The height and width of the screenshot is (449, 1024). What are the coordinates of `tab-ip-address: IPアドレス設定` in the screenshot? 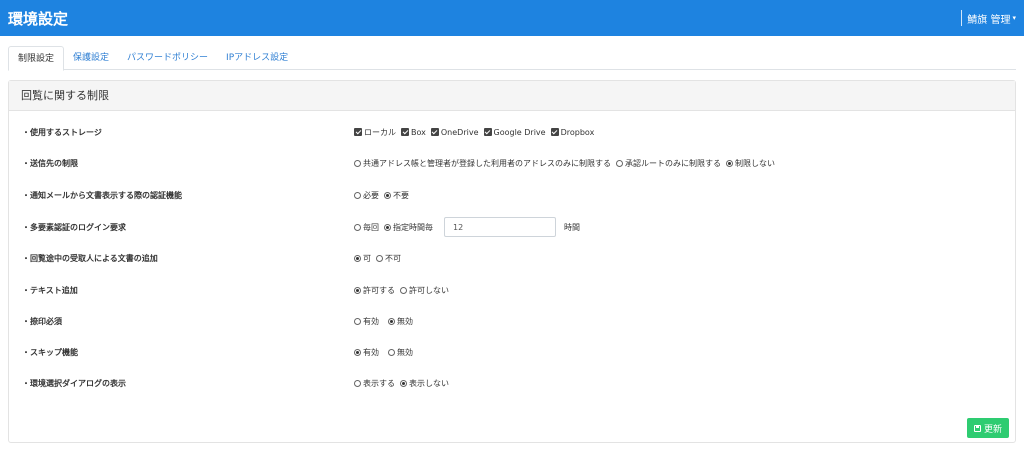 It's located at (257, 58).